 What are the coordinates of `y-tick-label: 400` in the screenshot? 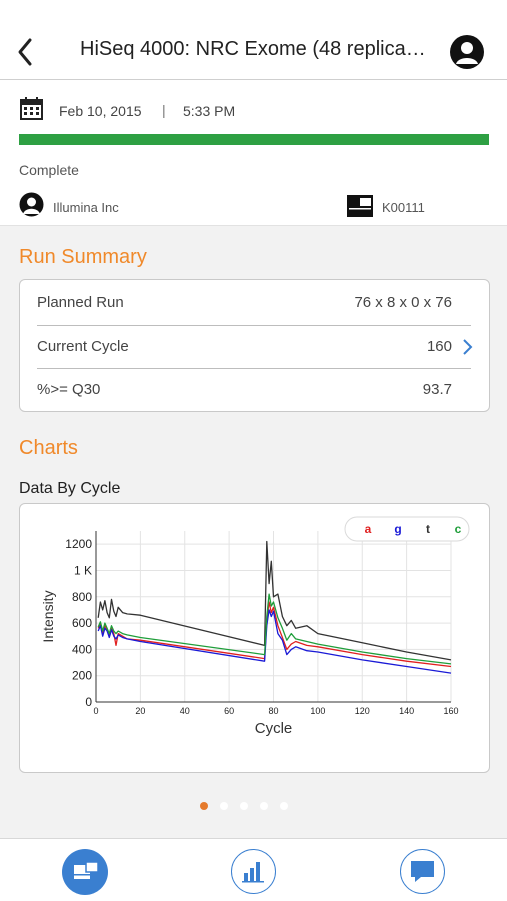 It's located at (82, 649).